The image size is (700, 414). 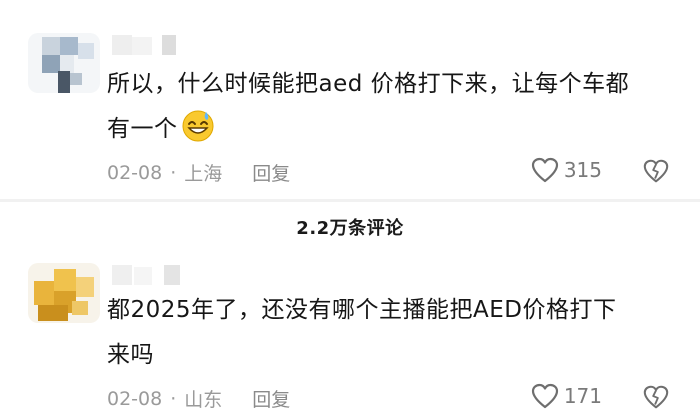 I want to click on comment-text-line-2: 来吗, so click(x=130, y=355).